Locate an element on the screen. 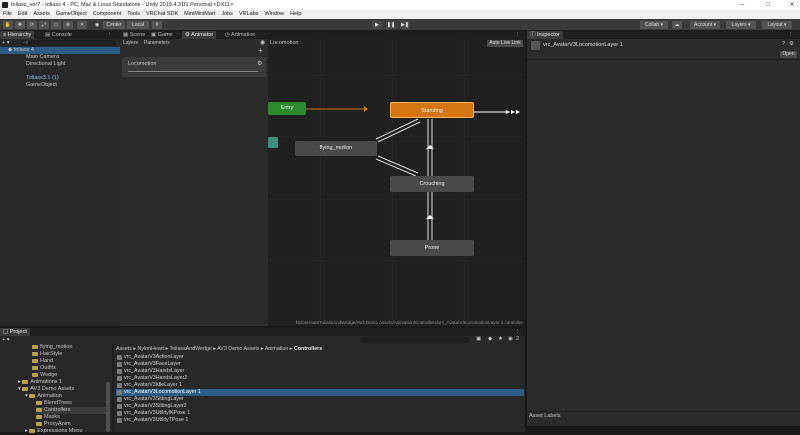  account-dropdown: Account ▾ is located at coordinates (705, 25).